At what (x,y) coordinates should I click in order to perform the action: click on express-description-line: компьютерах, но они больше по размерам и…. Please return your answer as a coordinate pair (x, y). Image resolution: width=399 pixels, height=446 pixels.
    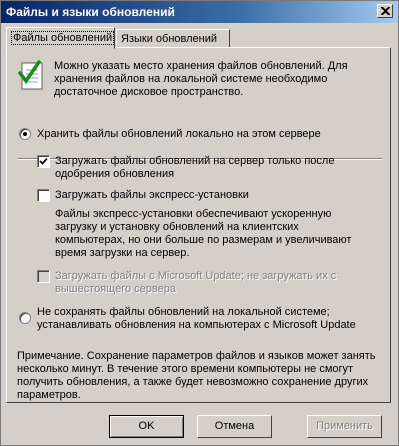
    Looking at the image, I should click on (203, 240).